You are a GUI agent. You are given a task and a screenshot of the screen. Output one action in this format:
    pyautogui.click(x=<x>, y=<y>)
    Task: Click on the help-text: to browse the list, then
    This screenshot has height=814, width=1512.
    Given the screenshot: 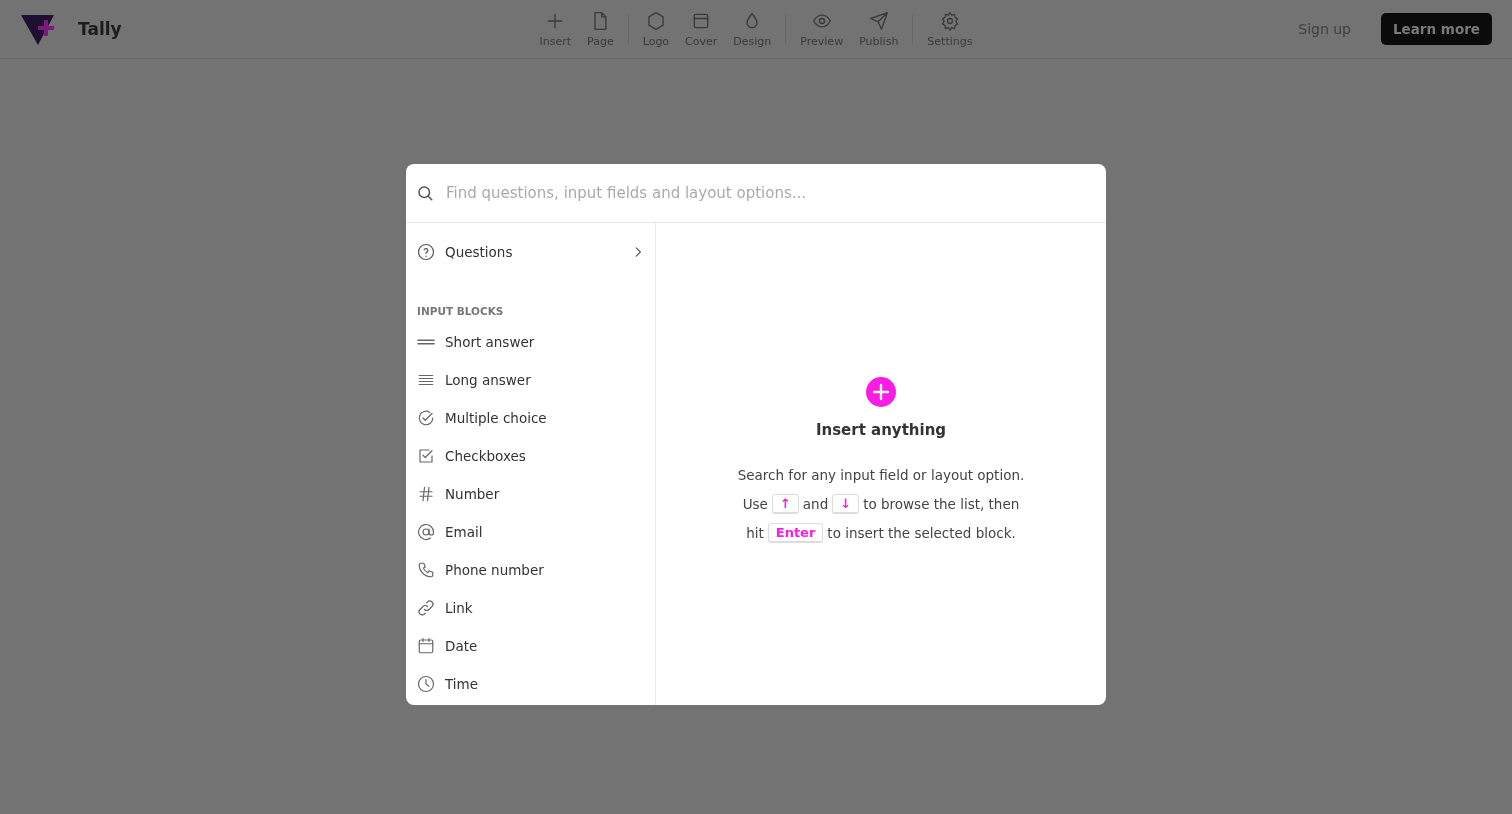 What is the action you would take?
    pyautogui.click(x=941, y=504)
    